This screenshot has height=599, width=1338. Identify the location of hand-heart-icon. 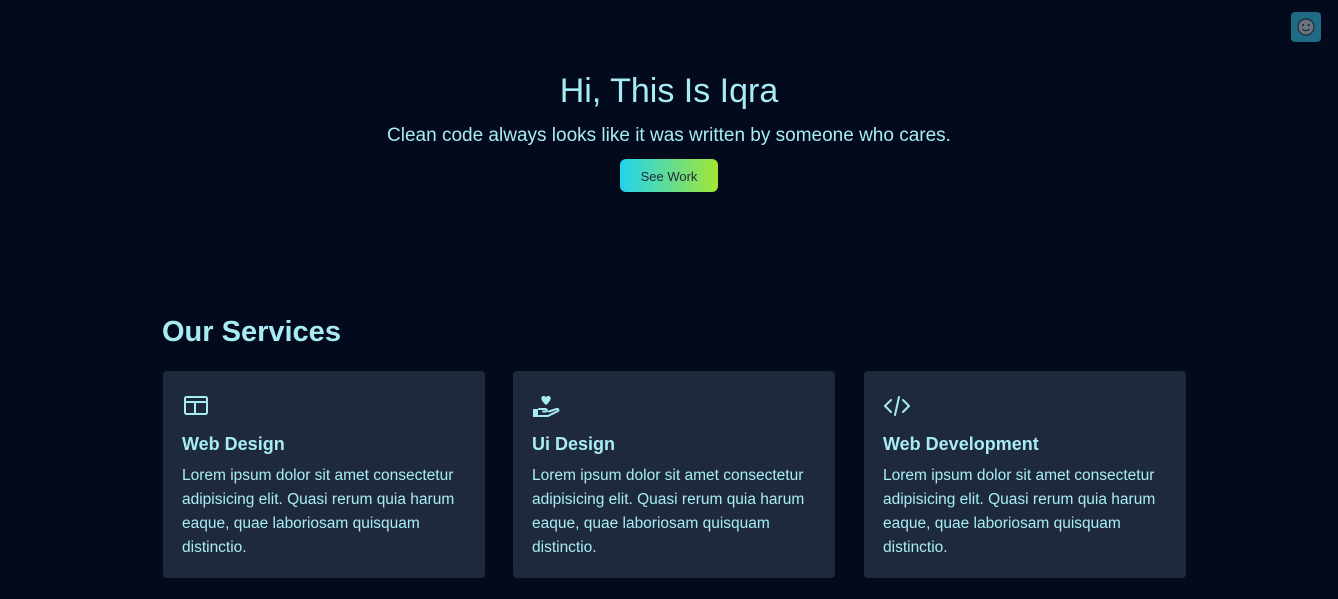
(546, 406).